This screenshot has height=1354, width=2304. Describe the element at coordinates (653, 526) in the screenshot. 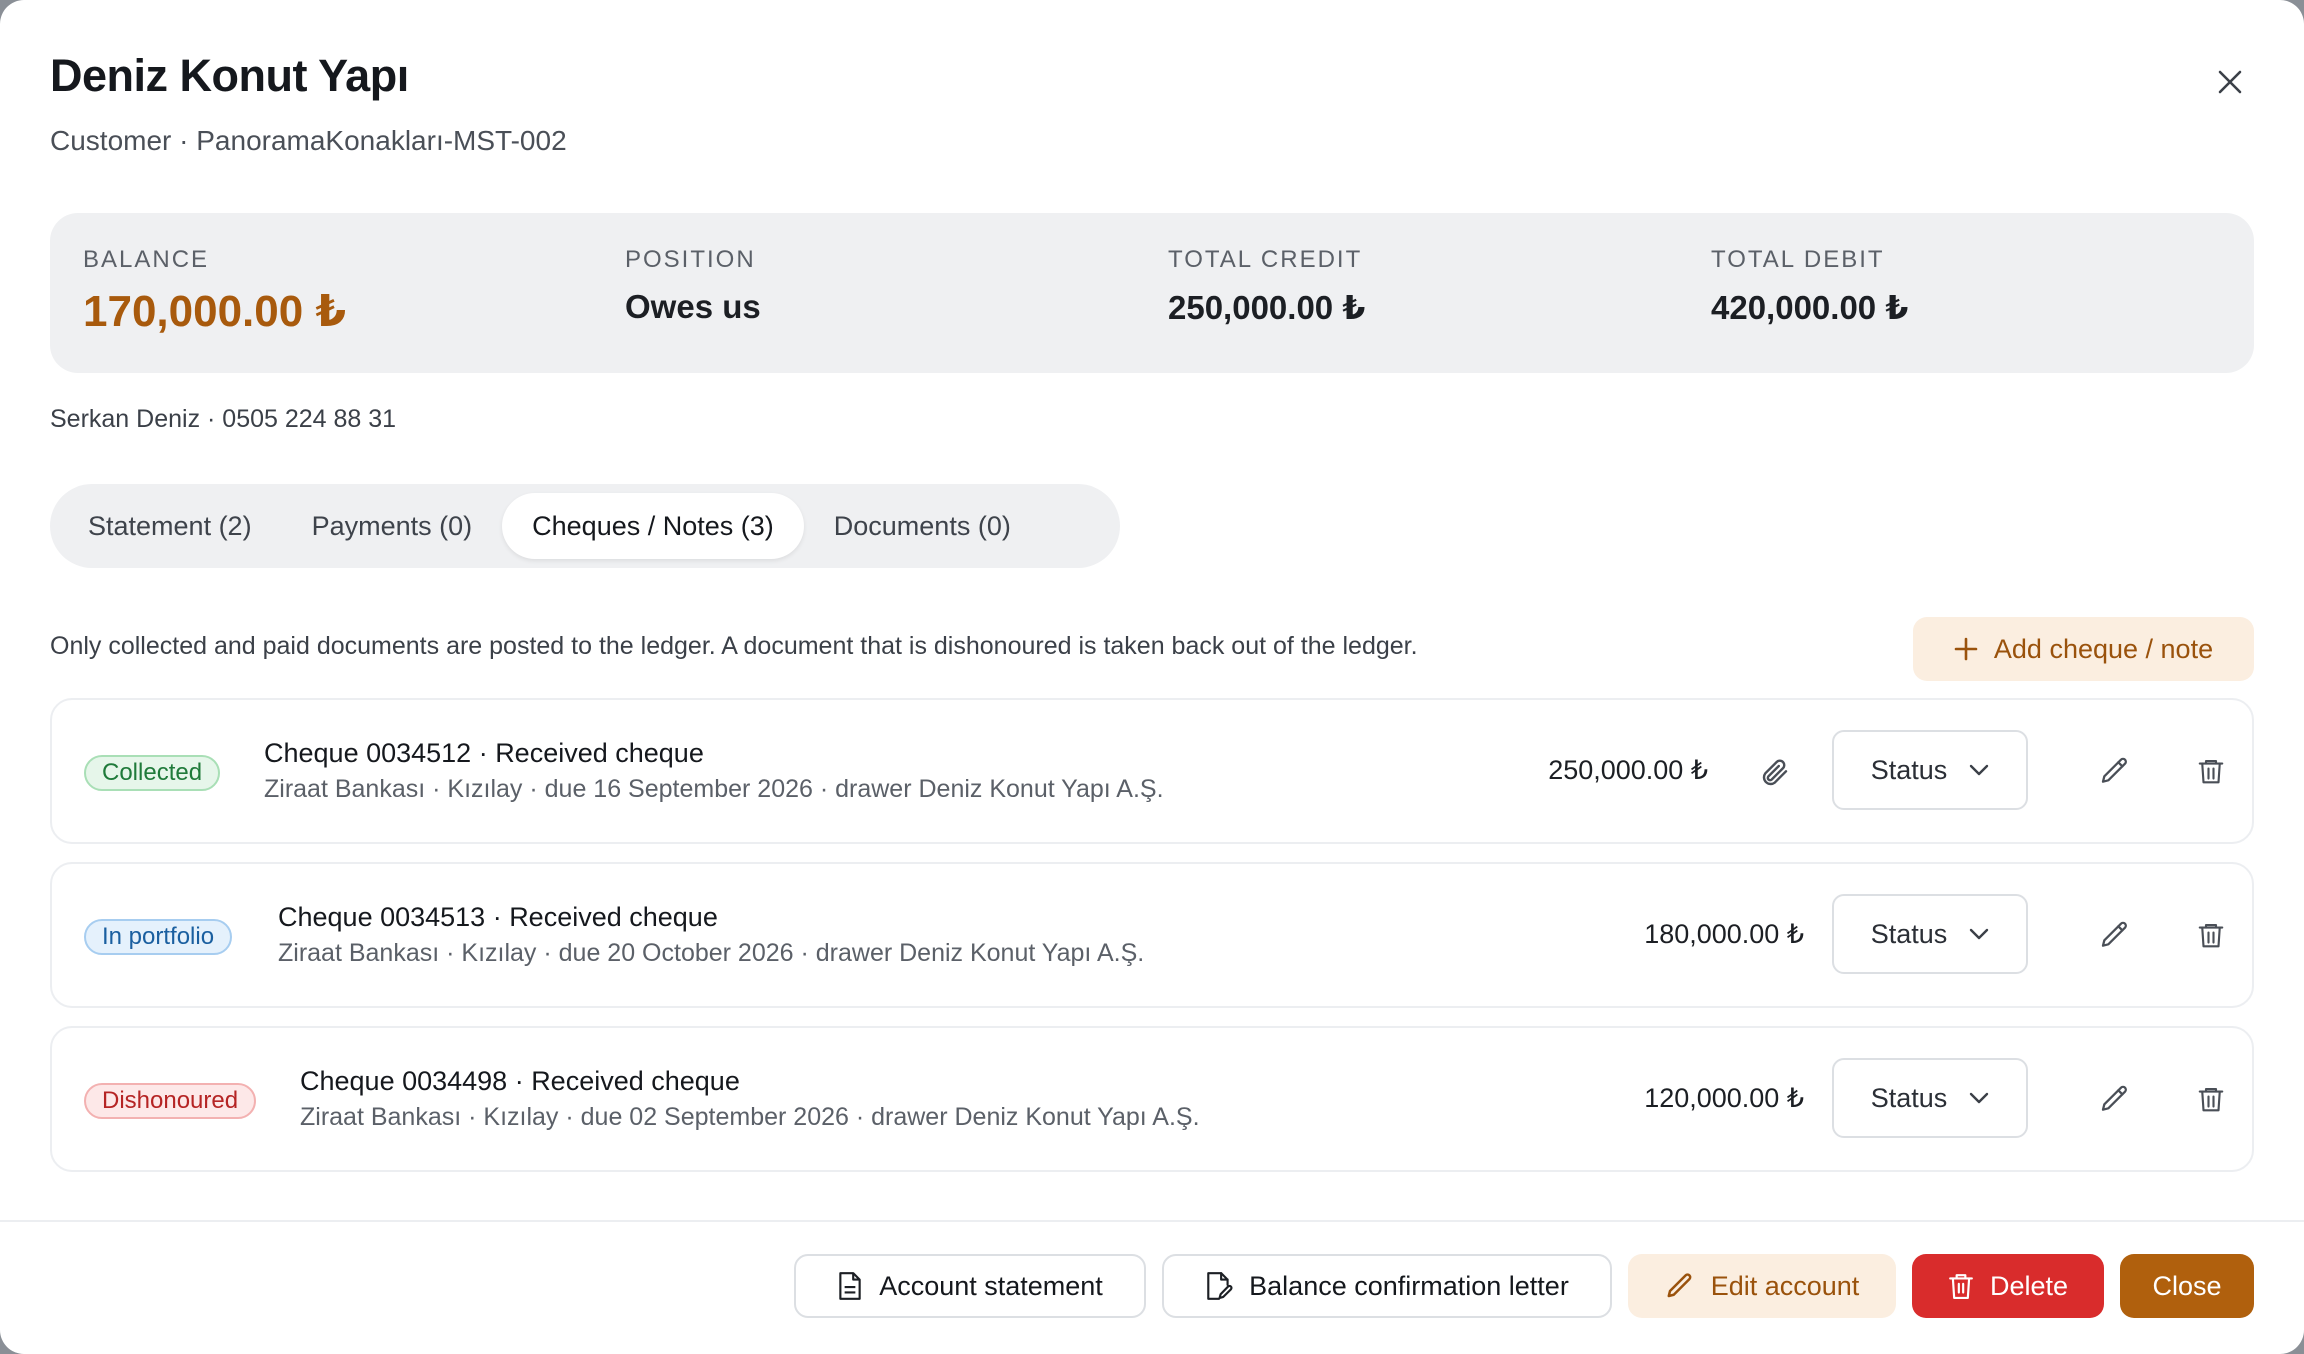

I see `tab-cheques-notes: Cheques / Notes (3)` at that location.